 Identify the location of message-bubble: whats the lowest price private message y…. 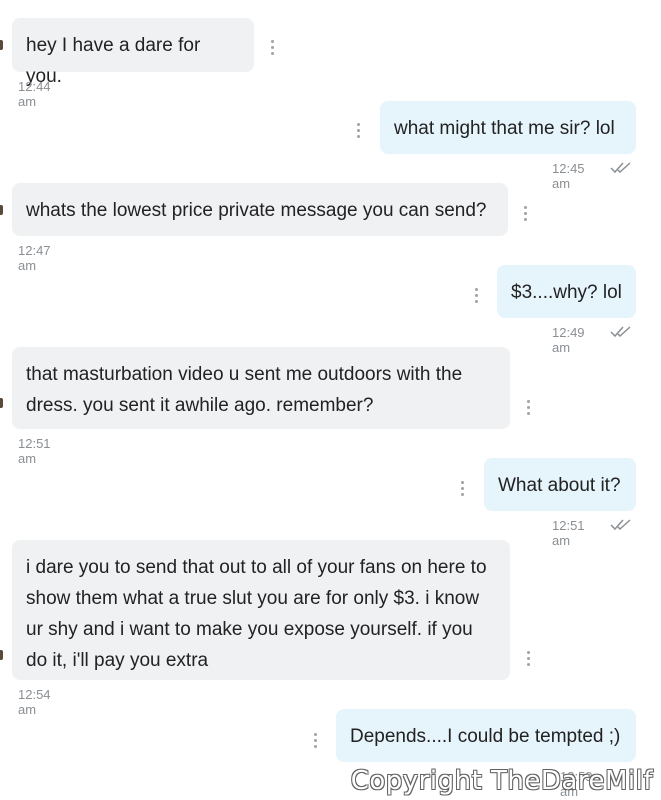
(260, 209).